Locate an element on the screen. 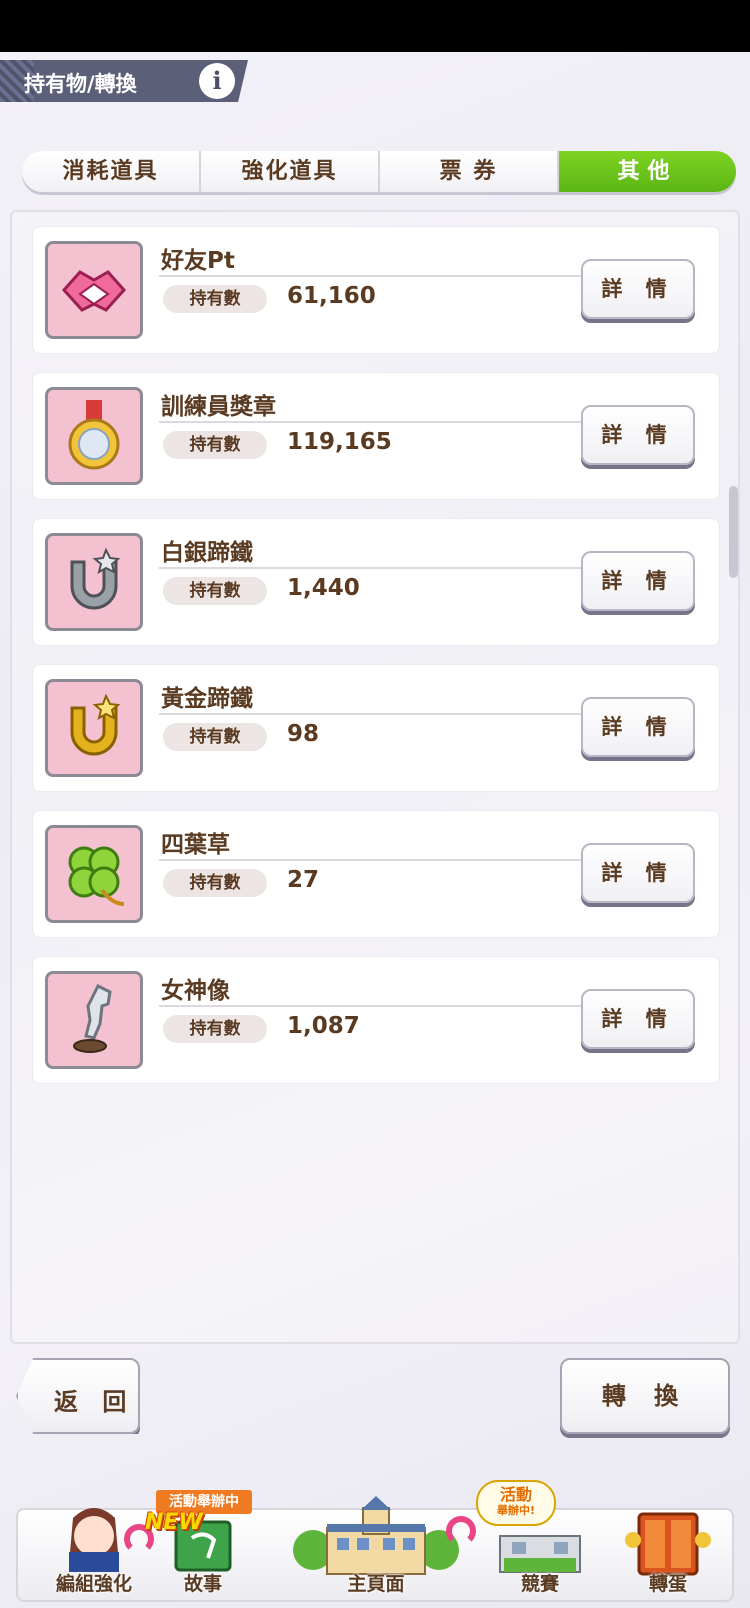 The width and height of the screenshot is (750, 1608). tab-other: 其他 is located at coordinates (647, 171).